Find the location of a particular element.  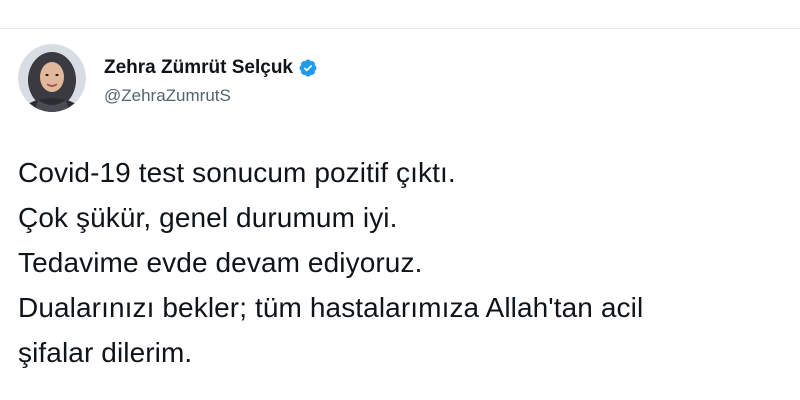

avatar is located at coordinates (52, 78).